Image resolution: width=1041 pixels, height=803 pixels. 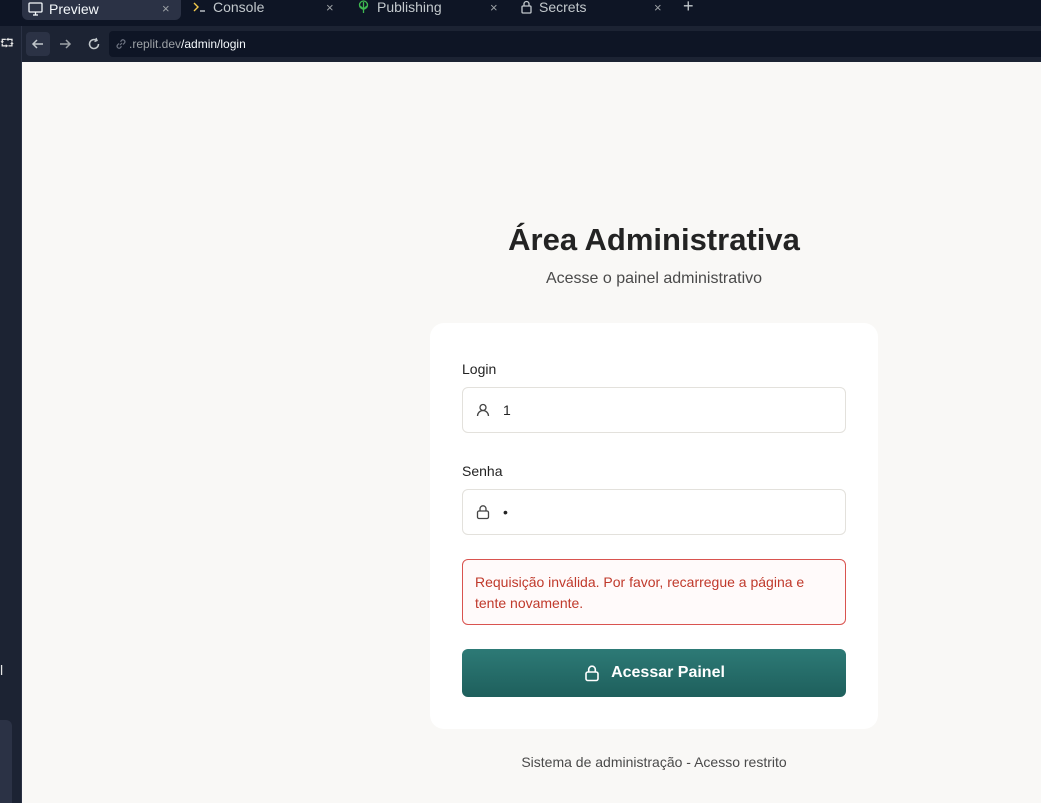 I want to click on page-subtitle: Acesse o painel administrativo, so click(x=654, y=278).